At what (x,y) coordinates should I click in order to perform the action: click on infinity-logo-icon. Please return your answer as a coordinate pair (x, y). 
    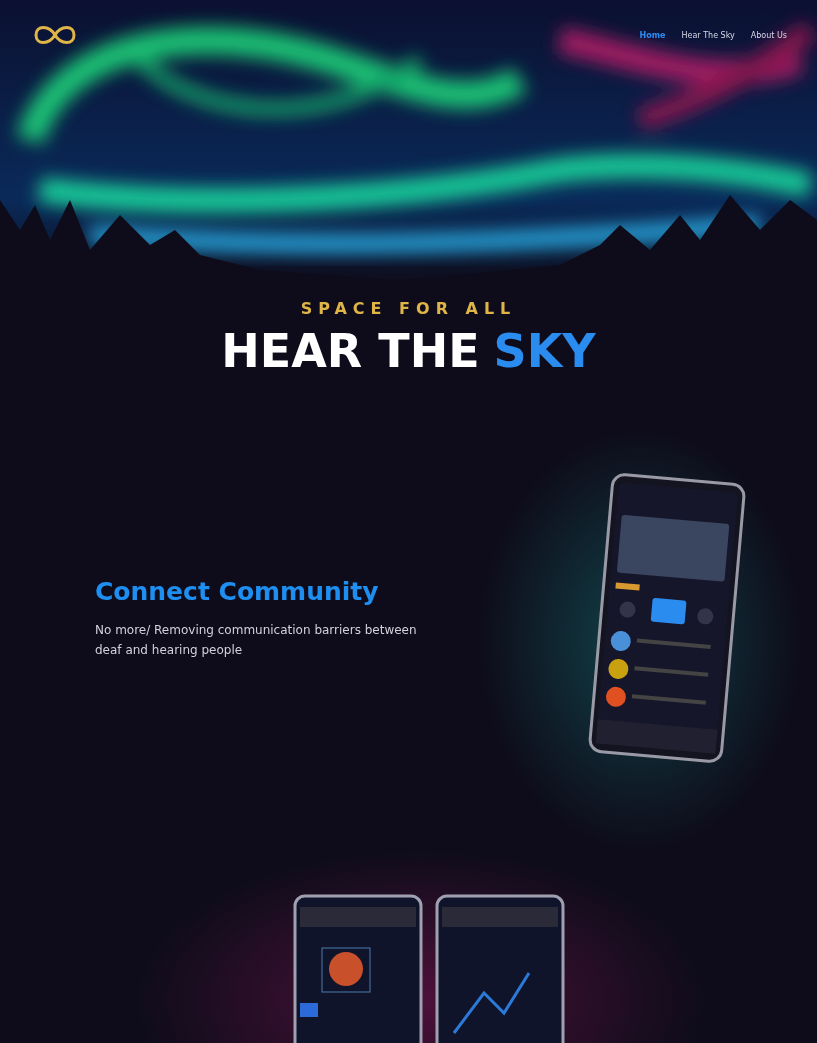
    Looking at the image, I should click on (55, 35).